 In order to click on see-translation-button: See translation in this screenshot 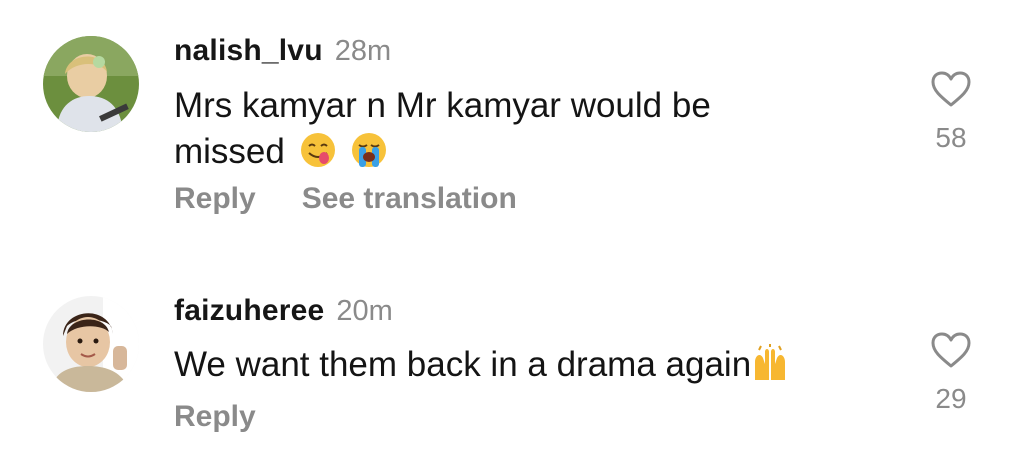, I will do `click(409, 199)`.